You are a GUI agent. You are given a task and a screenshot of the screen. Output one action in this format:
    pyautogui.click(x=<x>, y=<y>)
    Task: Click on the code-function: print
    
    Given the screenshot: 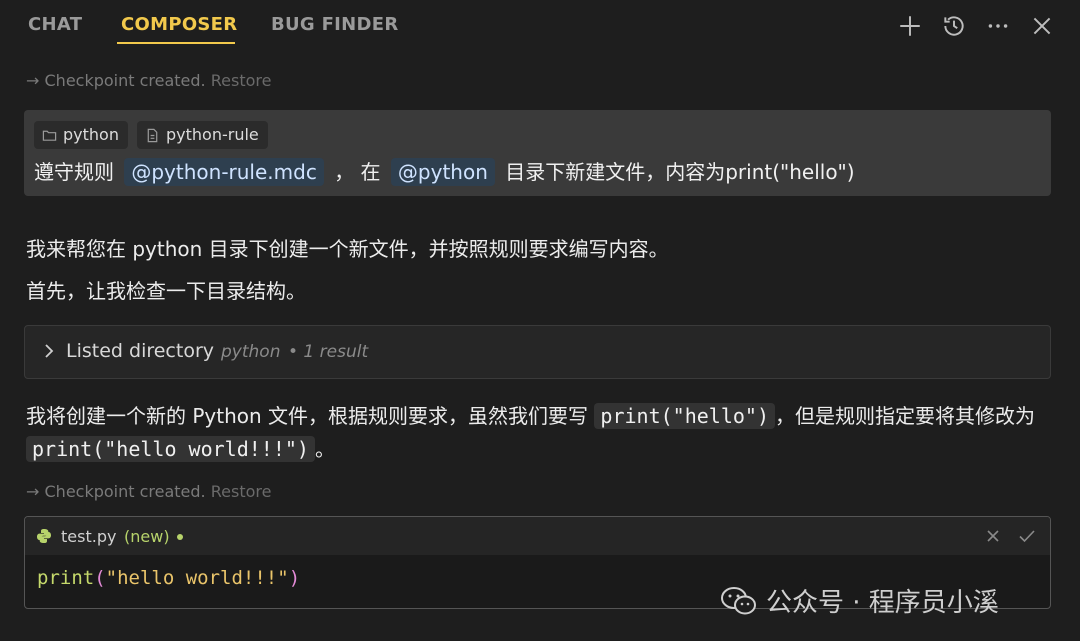 What is the action you would take?
    pyautogui.click(x=66, y=578)
    